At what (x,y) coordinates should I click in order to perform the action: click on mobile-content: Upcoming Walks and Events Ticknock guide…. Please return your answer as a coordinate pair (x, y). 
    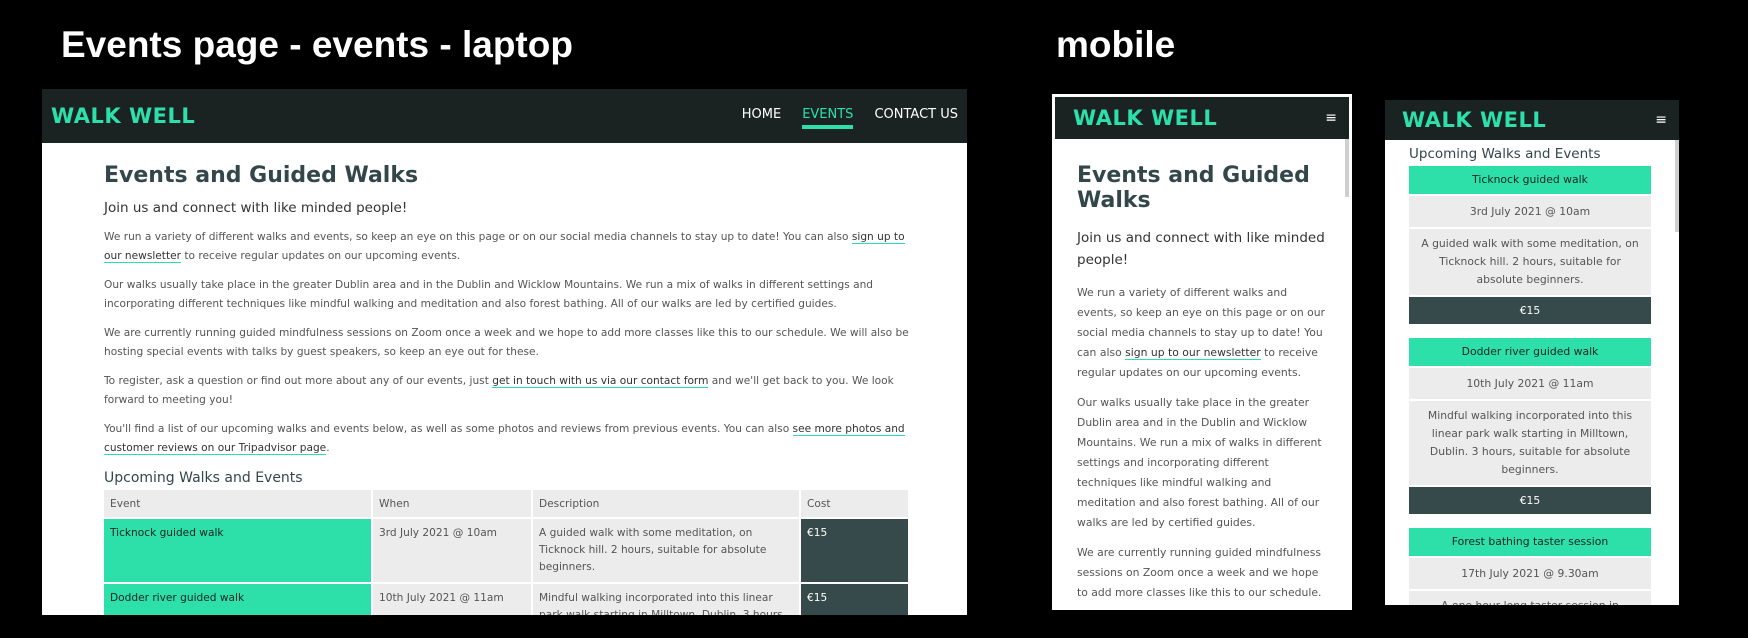
    Looking at the image, I should click on (1532, 372).